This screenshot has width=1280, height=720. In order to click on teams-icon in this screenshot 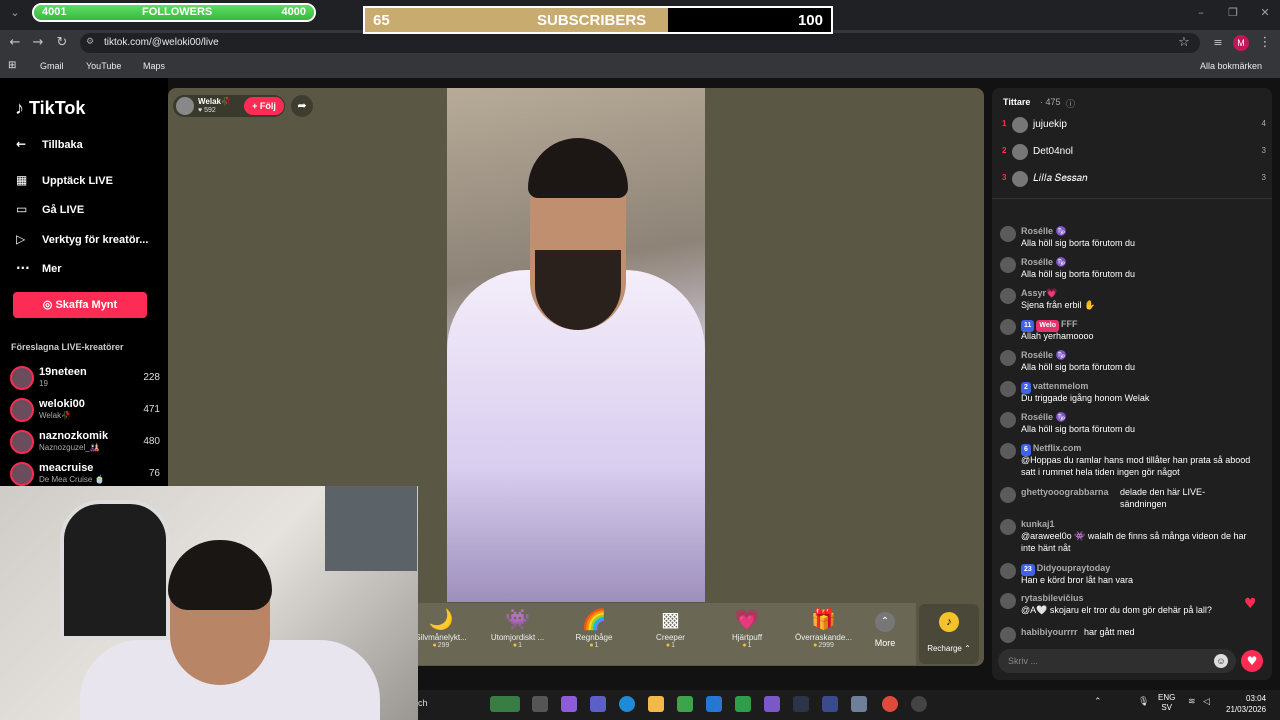, I will do `click(598, 704)`.